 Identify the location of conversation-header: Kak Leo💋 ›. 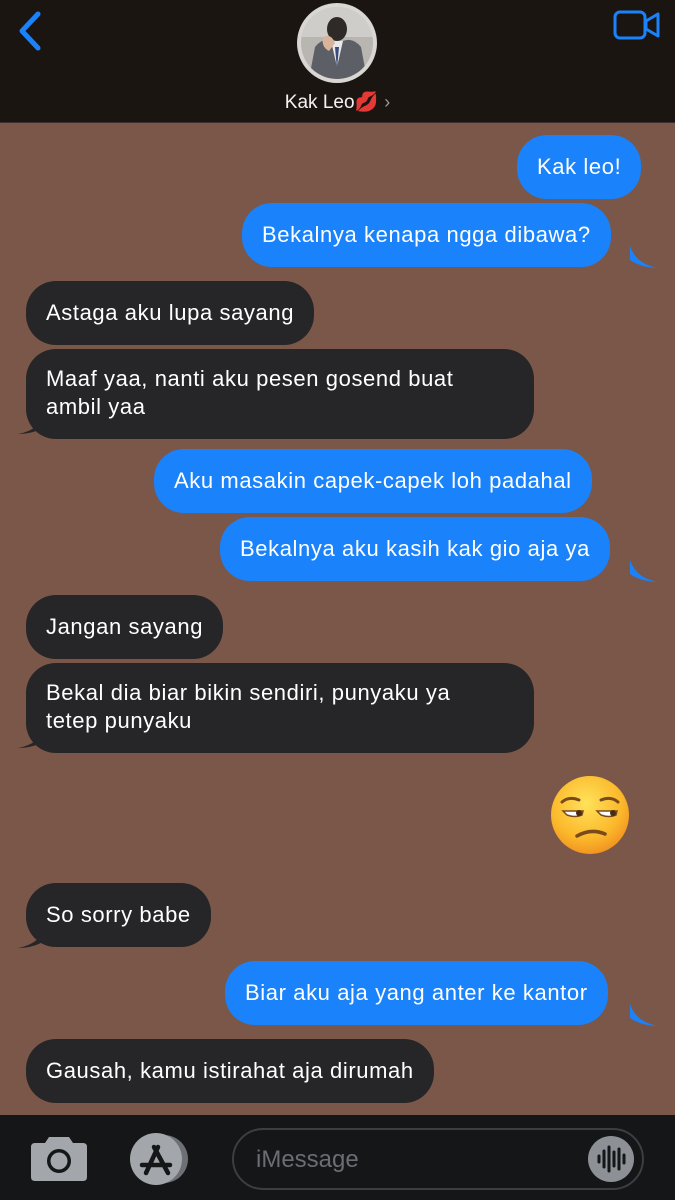
(337, 61).